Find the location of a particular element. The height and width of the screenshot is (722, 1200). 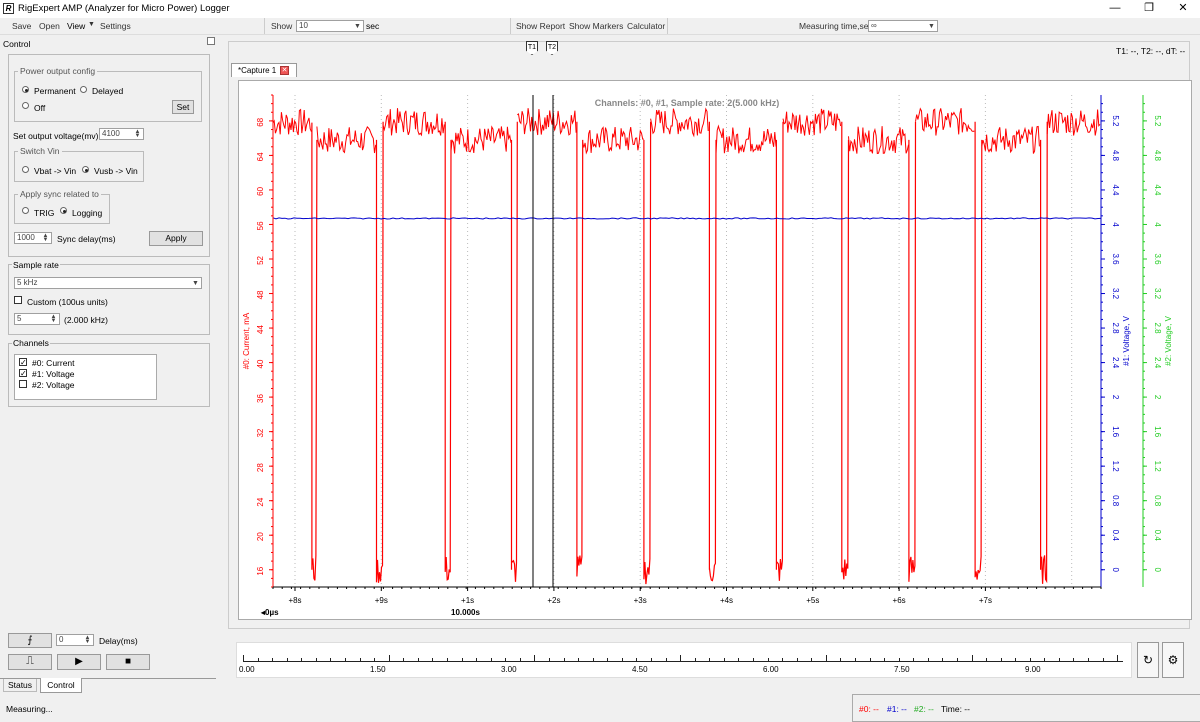

capture-tab: *Capture 1 ✕ is located at coordinates (264, 70).